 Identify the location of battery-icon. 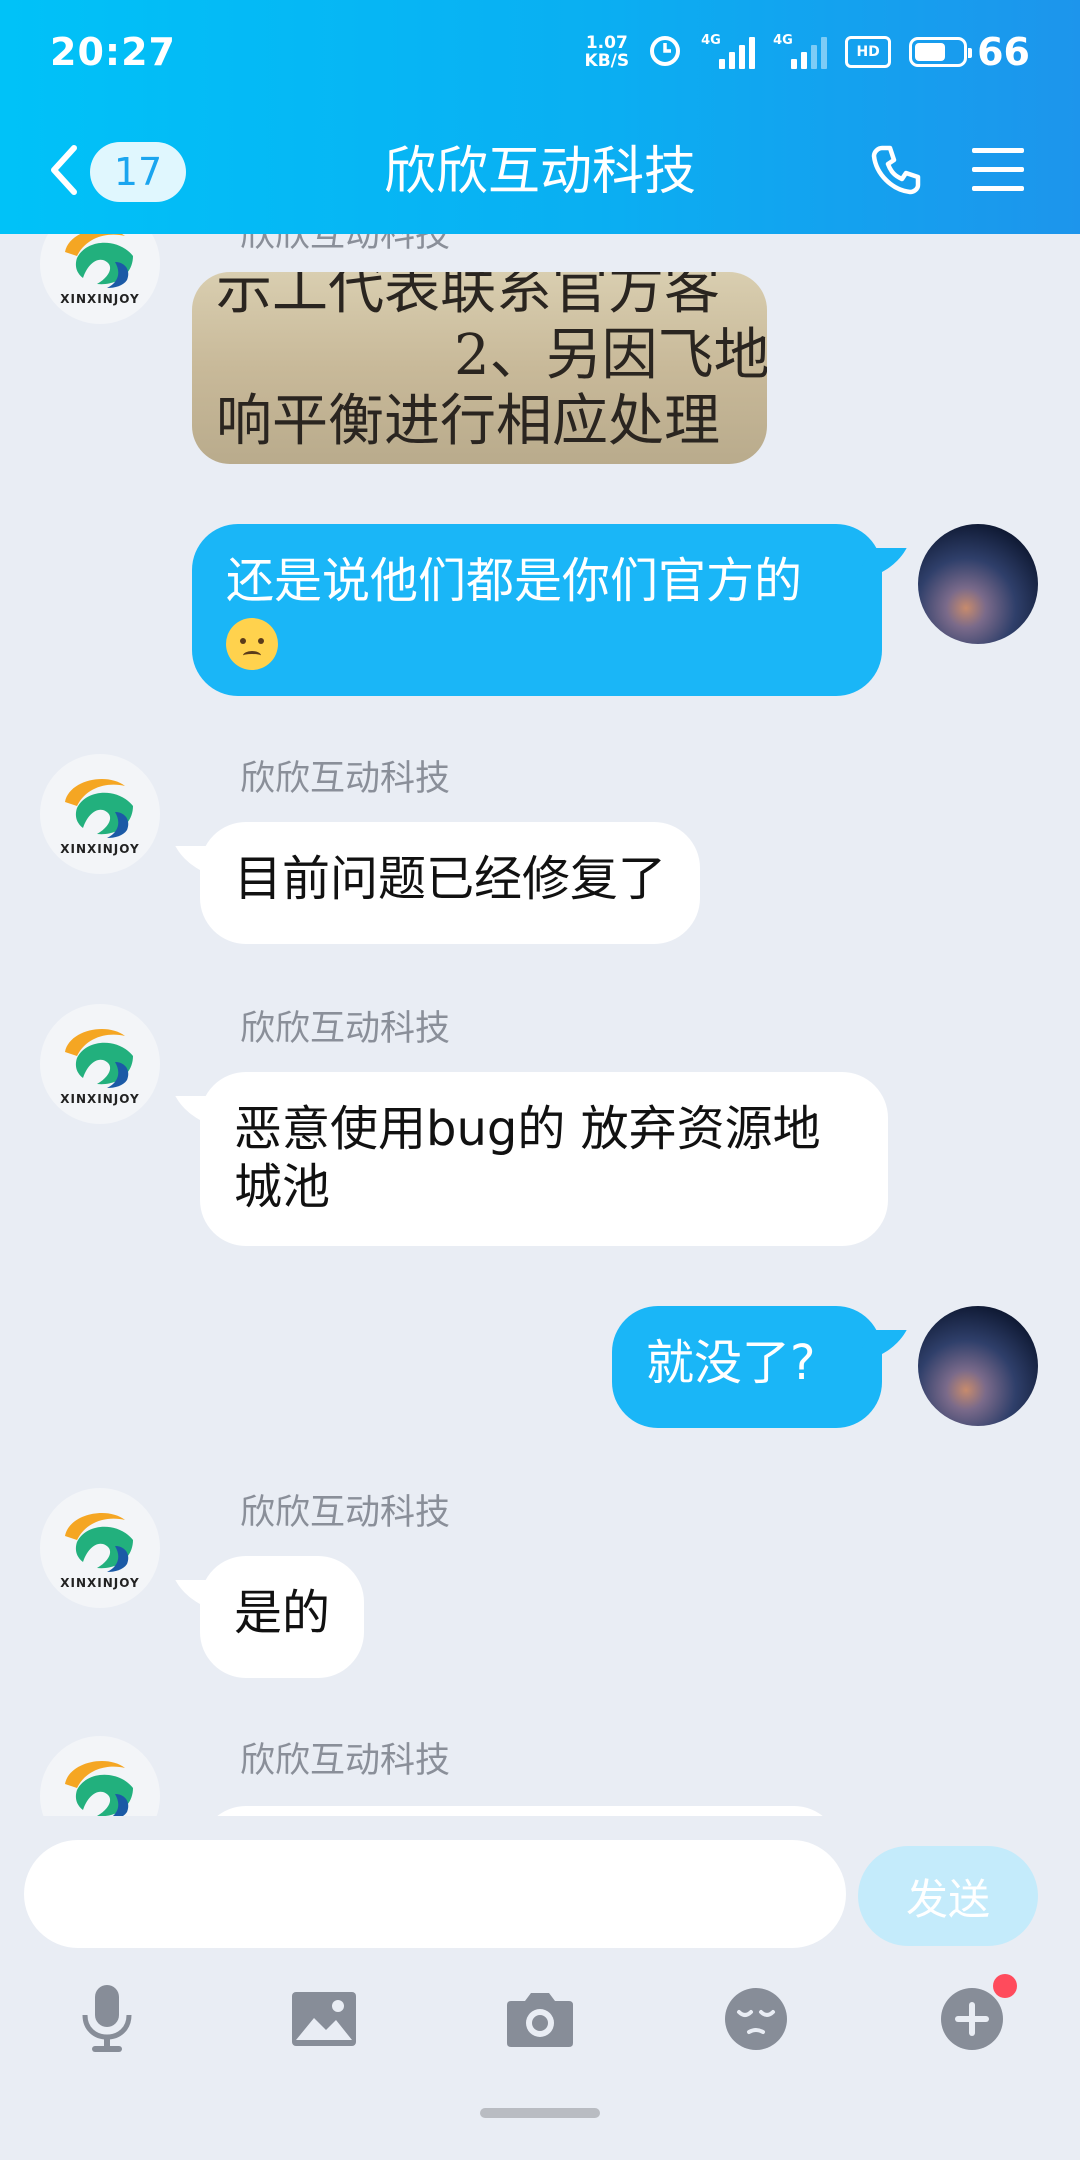
(941, 52).